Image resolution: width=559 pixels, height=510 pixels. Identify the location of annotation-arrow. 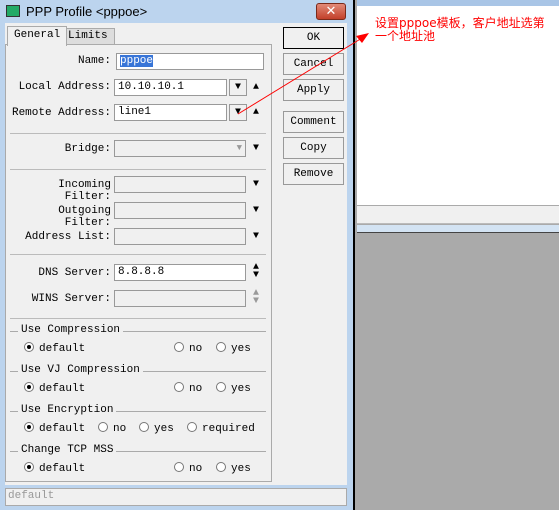
(303, 74).